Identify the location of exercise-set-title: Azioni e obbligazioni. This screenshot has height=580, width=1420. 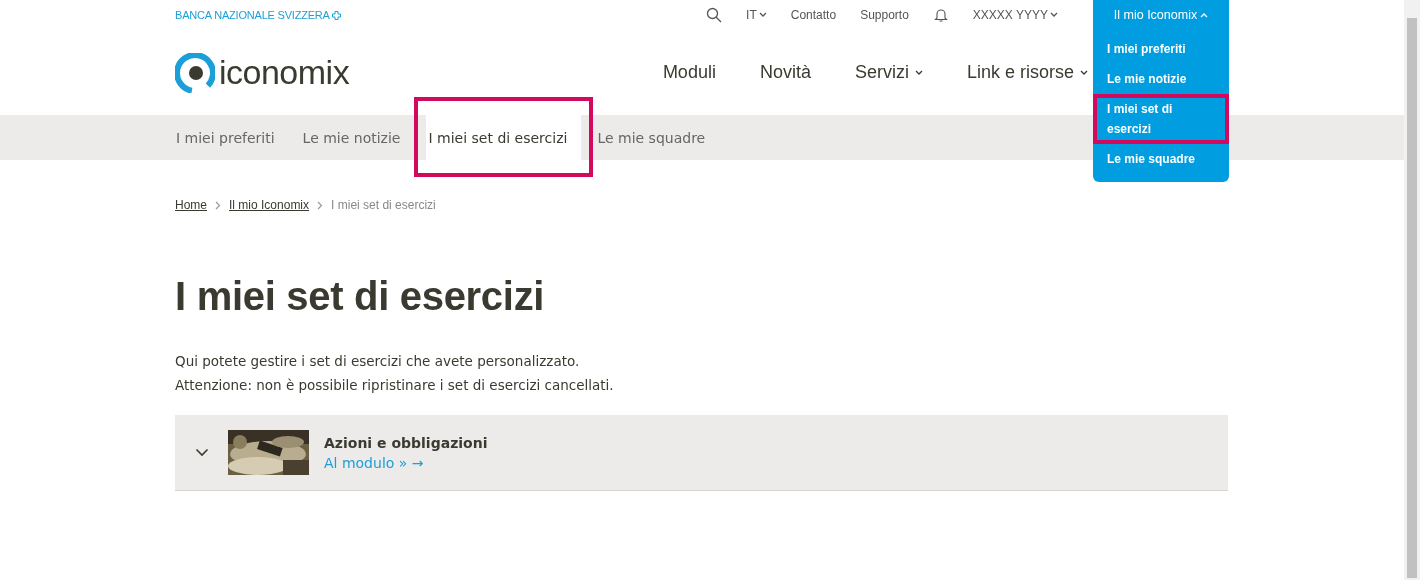
(406, 442).